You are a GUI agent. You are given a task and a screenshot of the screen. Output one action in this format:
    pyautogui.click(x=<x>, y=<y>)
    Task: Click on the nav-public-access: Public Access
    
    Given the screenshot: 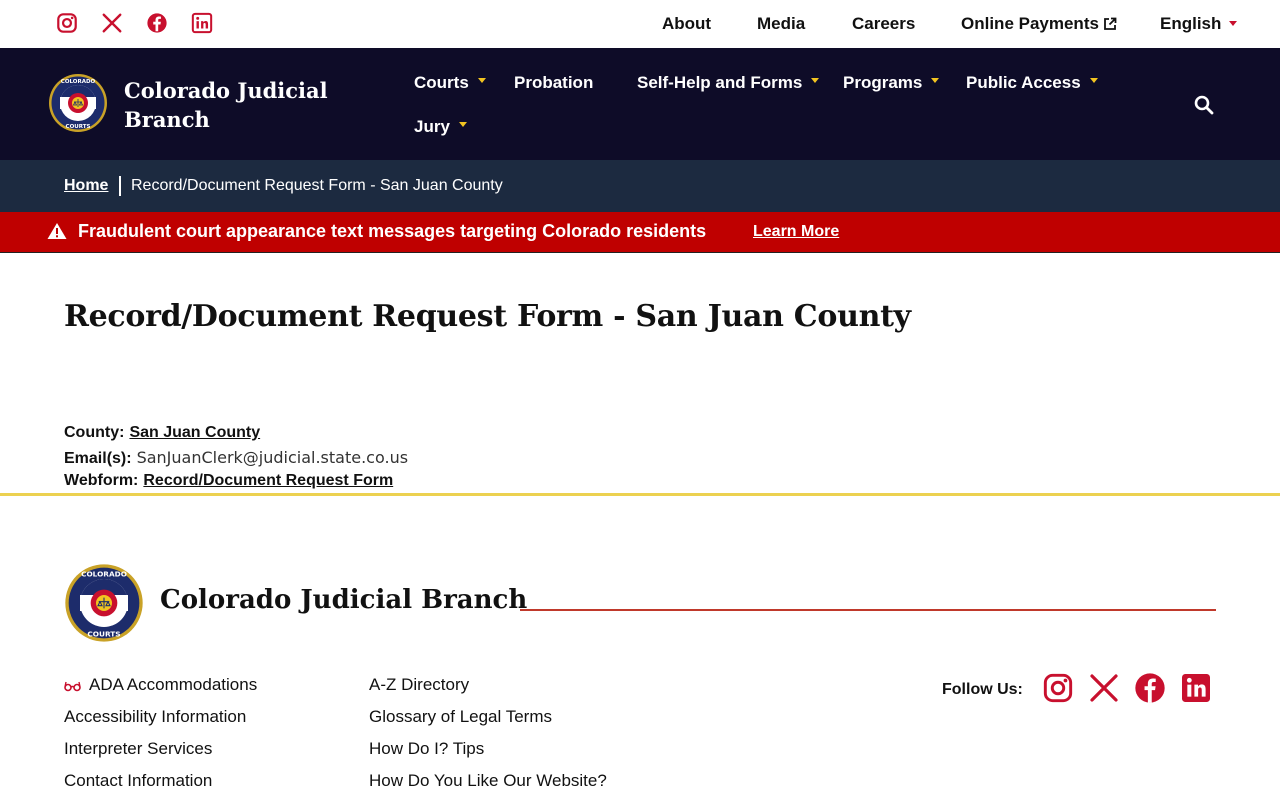 What is the action you would take?
    pyautogui.click(x=1032, y=83)
    